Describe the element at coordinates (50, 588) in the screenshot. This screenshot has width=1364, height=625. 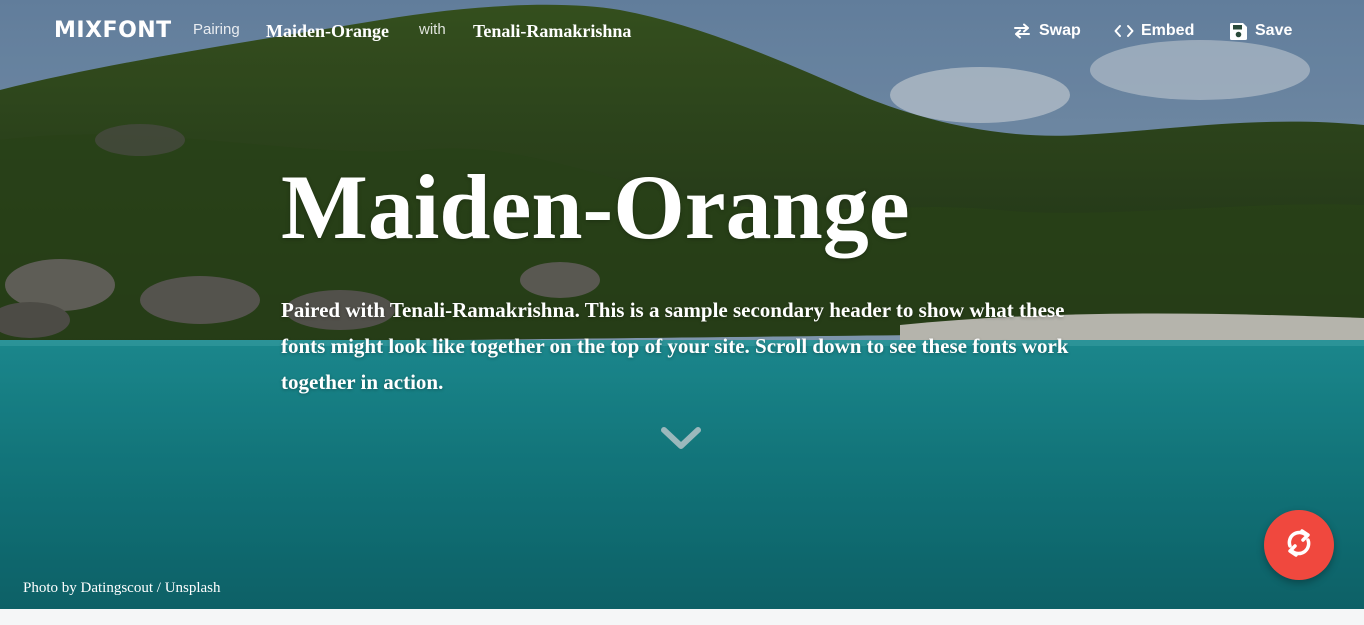
I see `credit-prefix: Photo by` at that location.